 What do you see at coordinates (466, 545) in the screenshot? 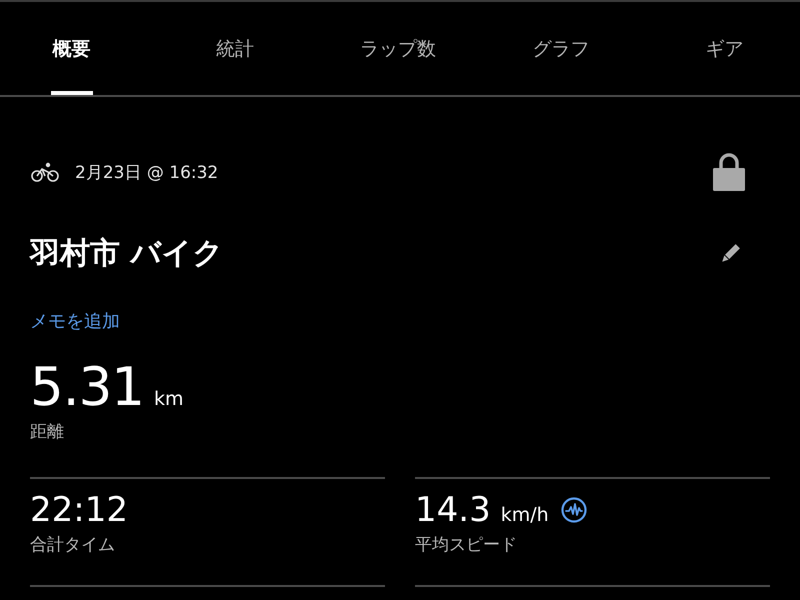
I see `stat-label: 平均スピード` at bounding box center [466, 545].